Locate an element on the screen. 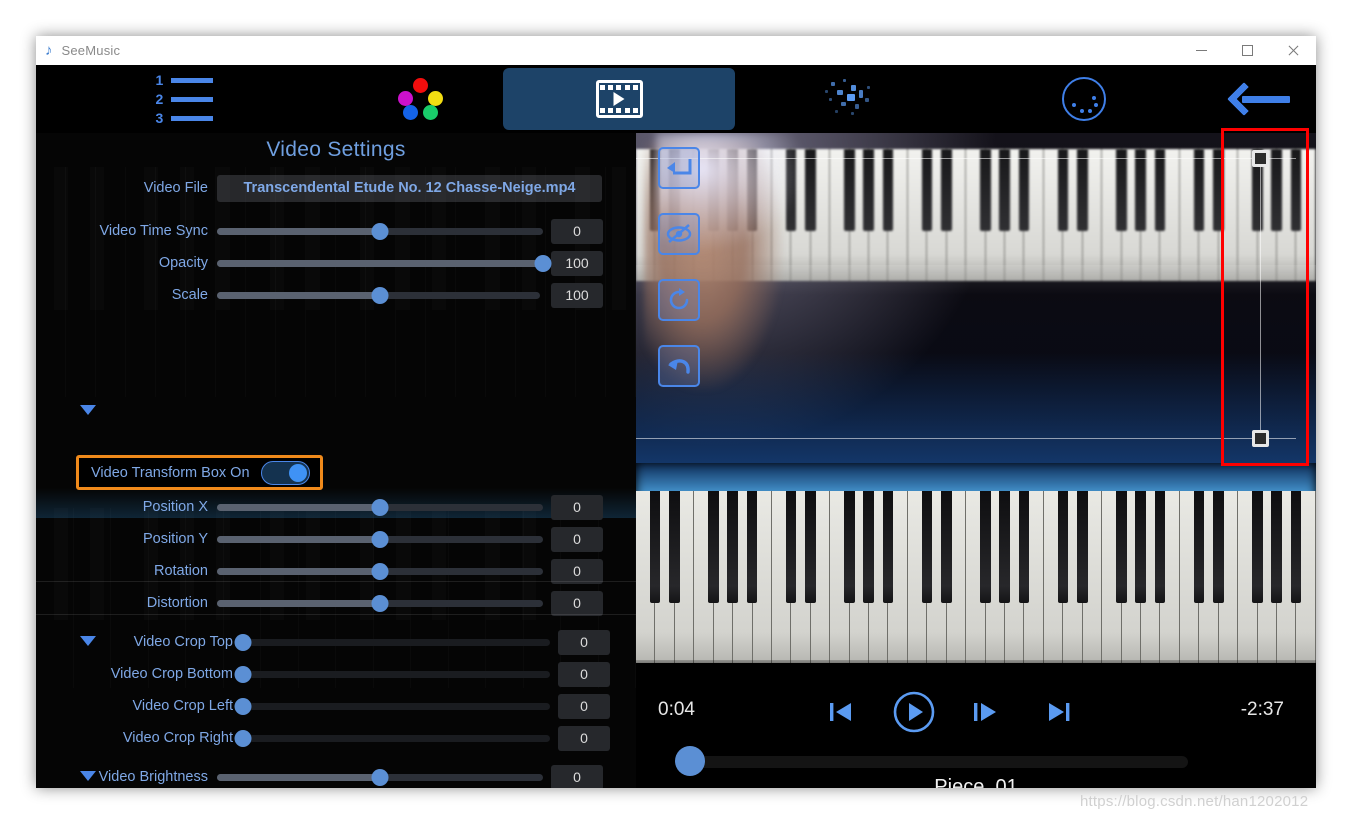 The height and width of the screenshot is (822, 1352). close-button is located at coordinates (1293, 50).